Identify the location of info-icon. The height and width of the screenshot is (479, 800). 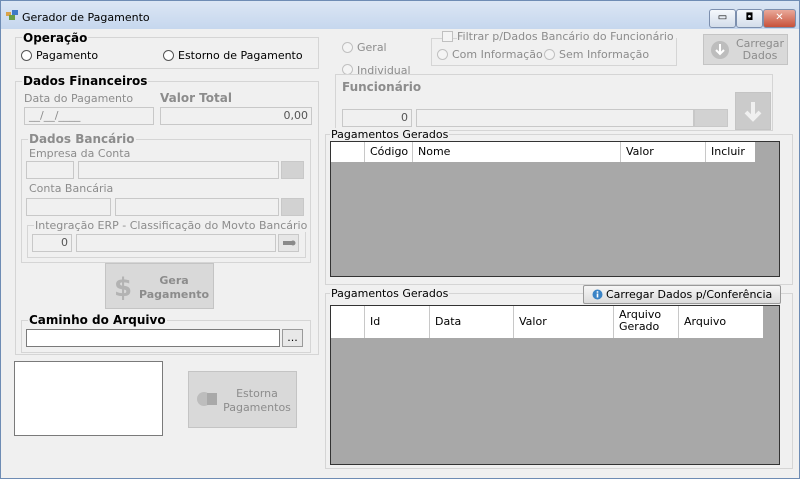
(597, 294).